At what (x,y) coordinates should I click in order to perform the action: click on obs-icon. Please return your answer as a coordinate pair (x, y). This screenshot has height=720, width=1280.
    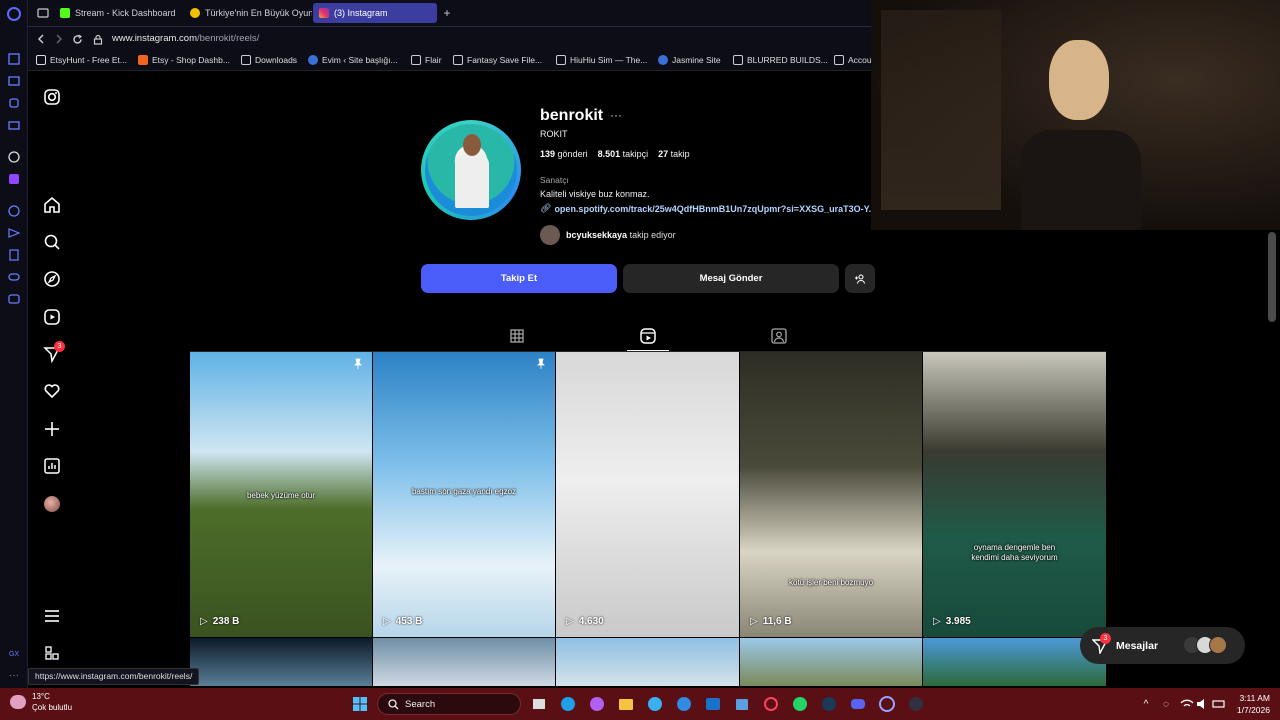
    Looking at the image, I should click on (916, 704).